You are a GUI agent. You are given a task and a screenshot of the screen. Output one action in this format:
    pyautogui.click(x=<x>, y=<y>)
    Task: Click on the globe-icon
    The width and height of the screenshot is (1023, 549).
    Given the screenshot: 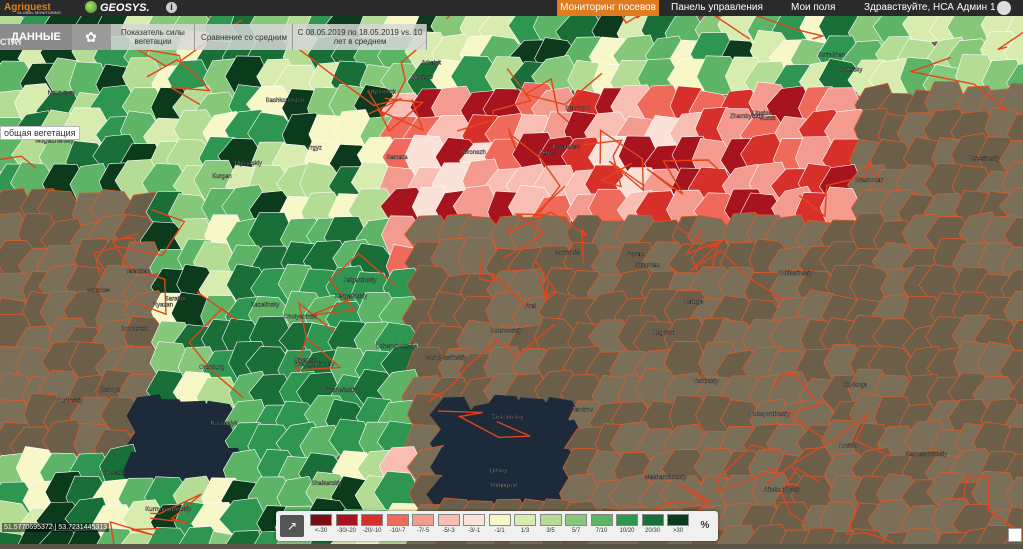 What is the action you would take?
    pyautogui.click(x=91, y=7)
    